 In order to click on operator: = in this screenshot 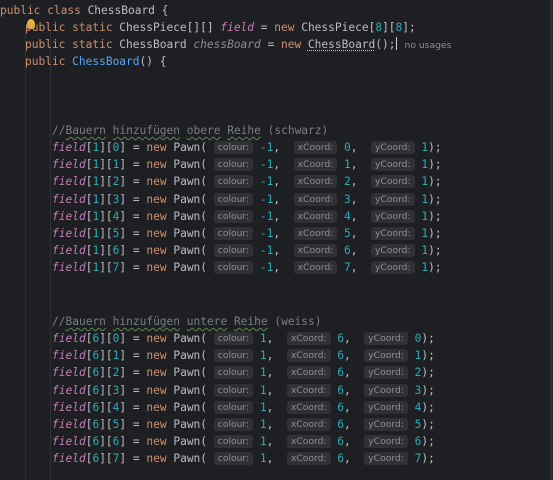, I will do `click(136, 182)`.